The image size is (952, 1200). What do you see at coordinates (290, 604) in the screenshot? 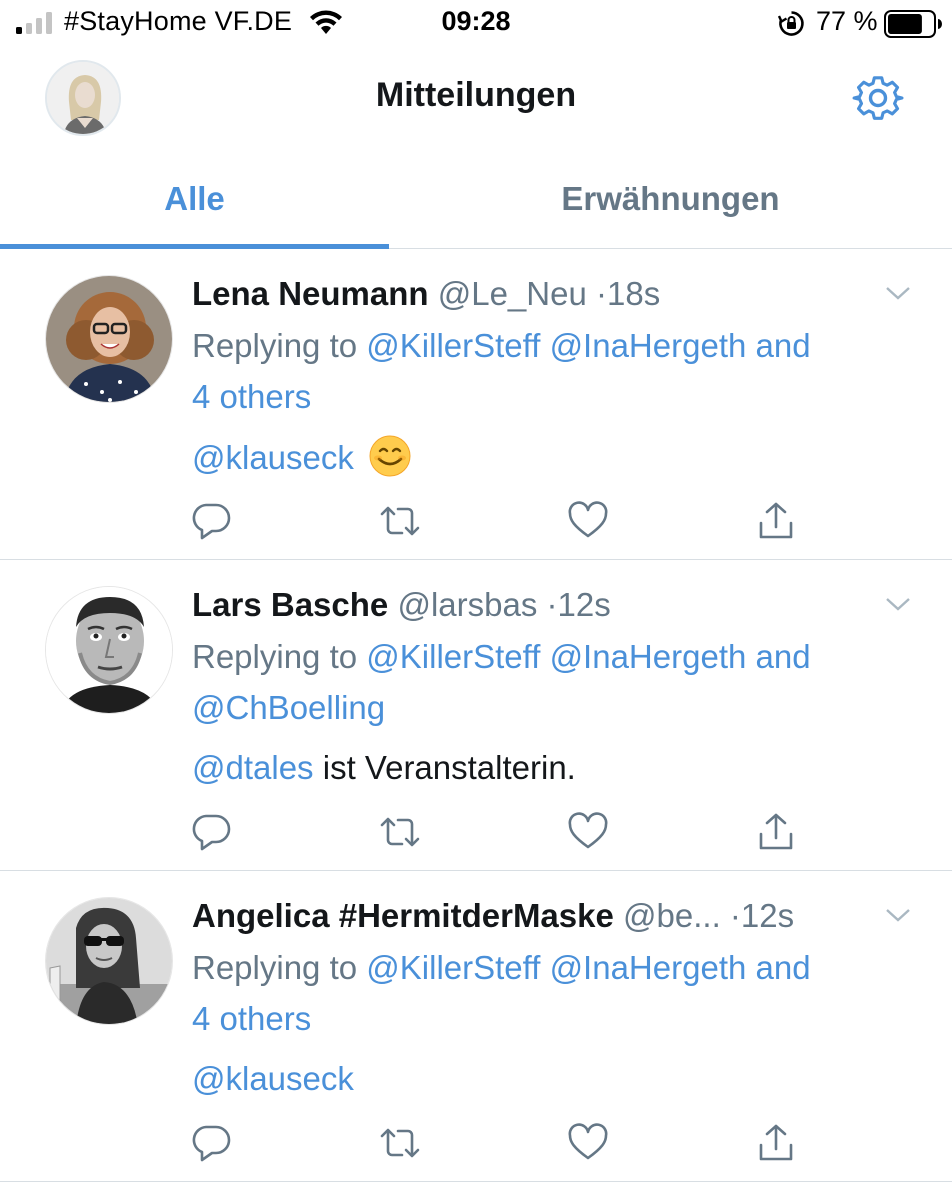
I see `display-name: Lars Basche` at bounding box center [290, 604].